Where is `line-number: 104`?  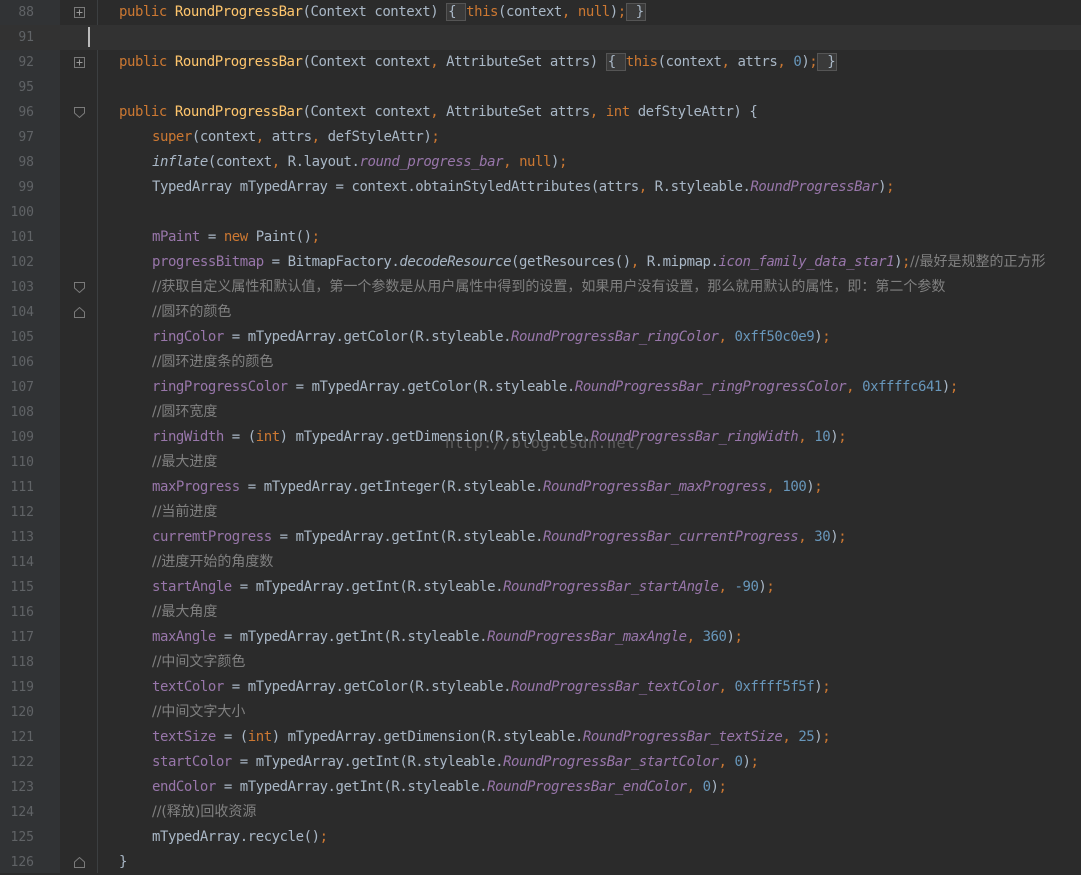
line-number: 104 is located at coordinates (22, 312).